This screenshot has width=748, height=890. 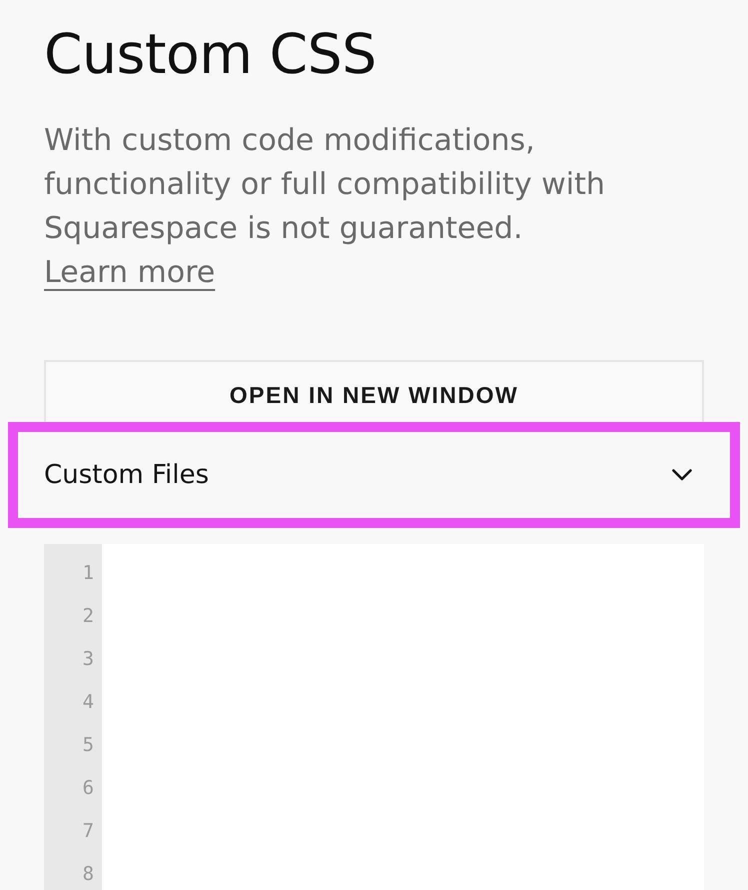 I want to click on line-number: 6, so click(x=88, y=788).